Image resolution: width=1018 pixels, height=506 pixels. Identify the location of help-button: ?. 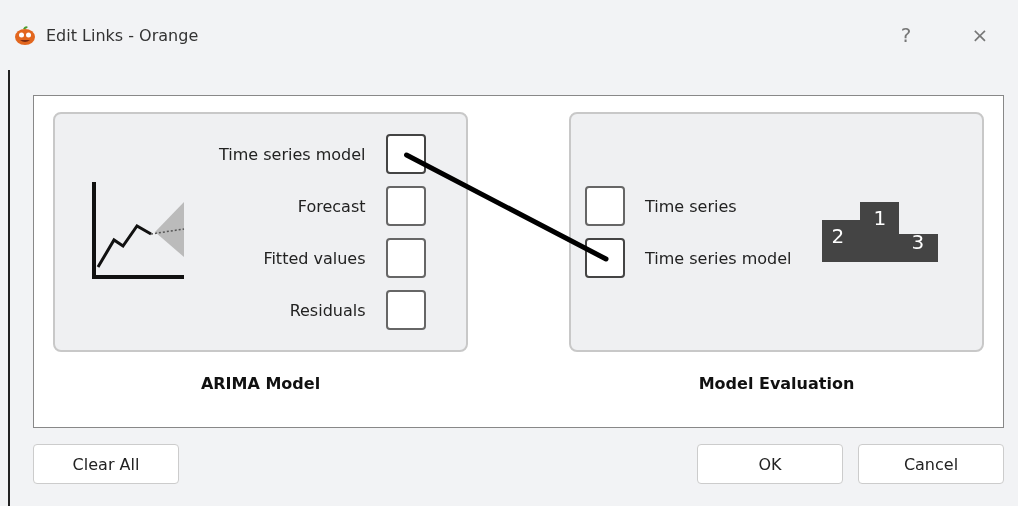
(906, 35).